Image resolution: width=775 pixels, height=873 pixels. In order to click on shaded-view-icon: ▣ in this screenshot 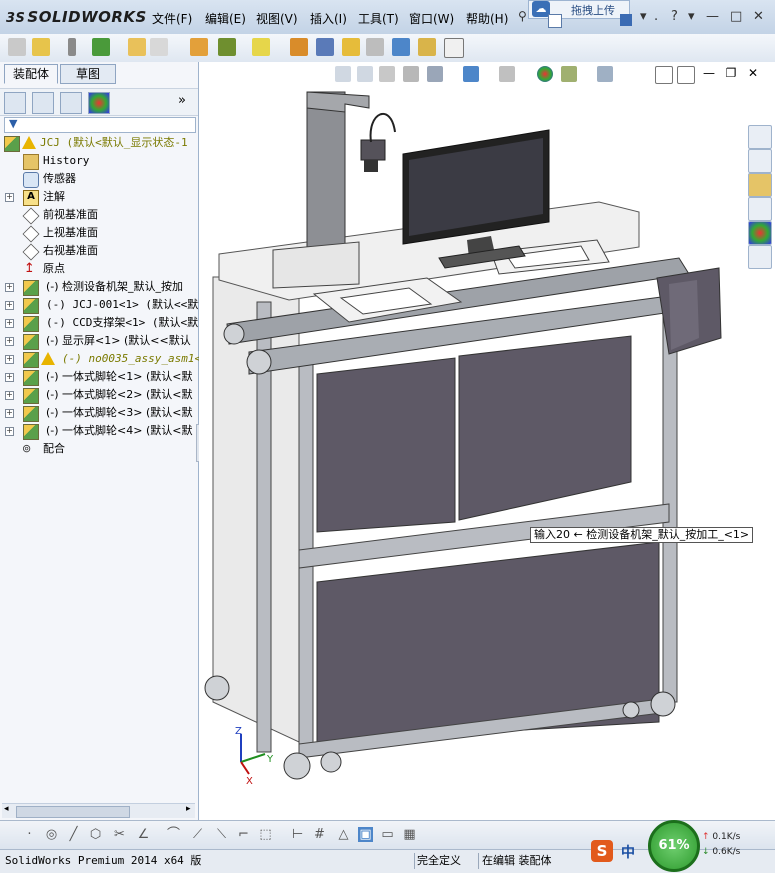, I will do `click(365, 834)`.